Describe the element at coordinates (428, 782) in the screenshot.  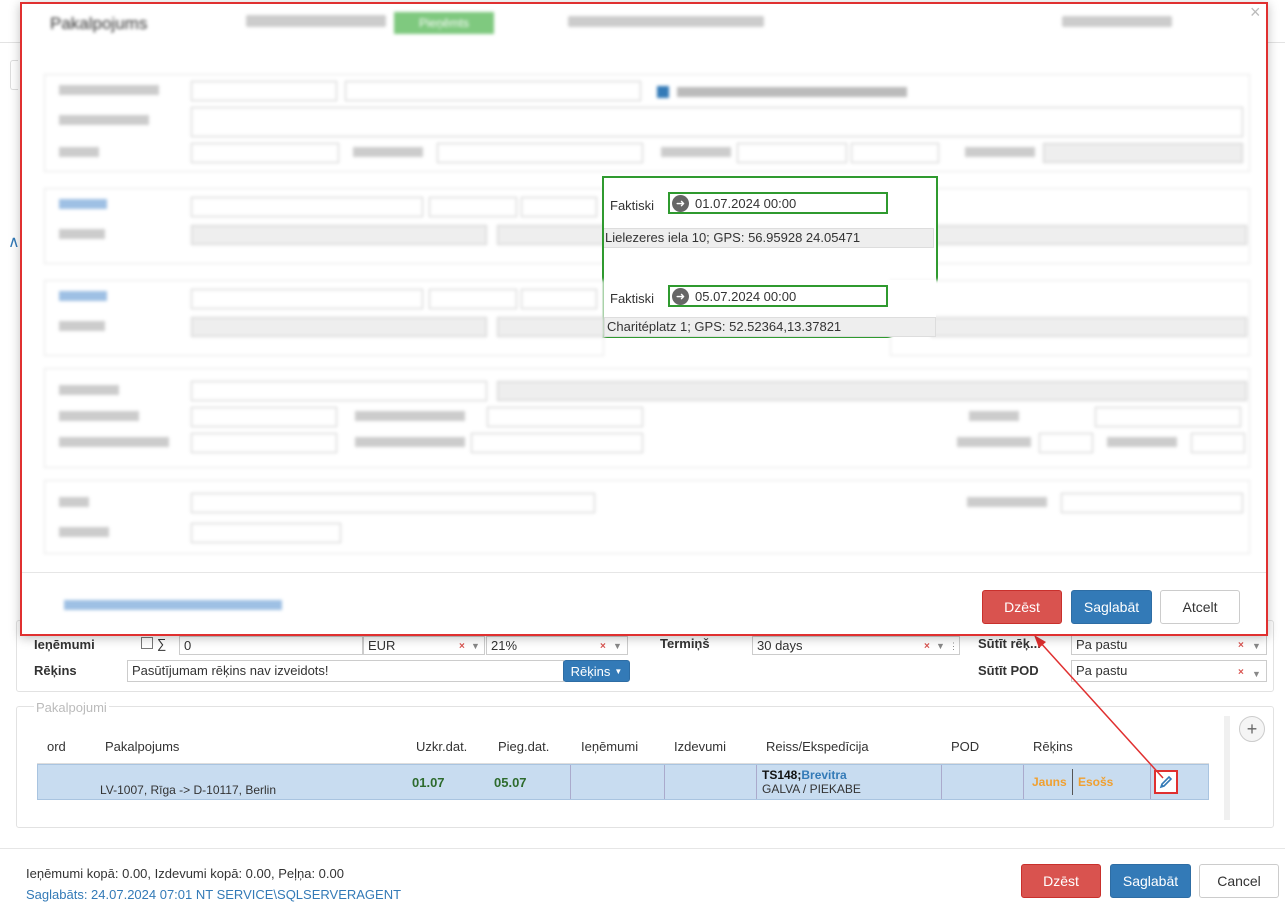
I see `row-load-date: 01.07` at that location.